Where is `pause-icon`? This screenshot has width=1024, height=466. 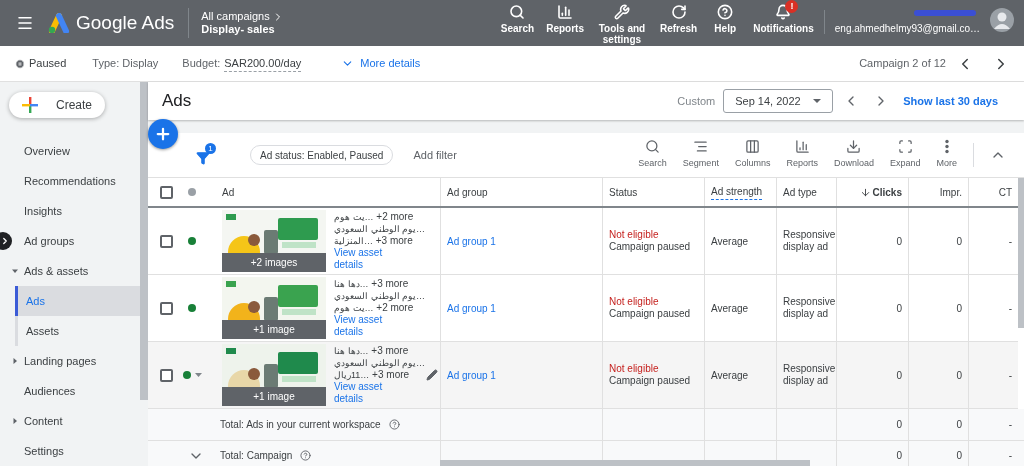 pause-icon is located at coordinates (20, 63).